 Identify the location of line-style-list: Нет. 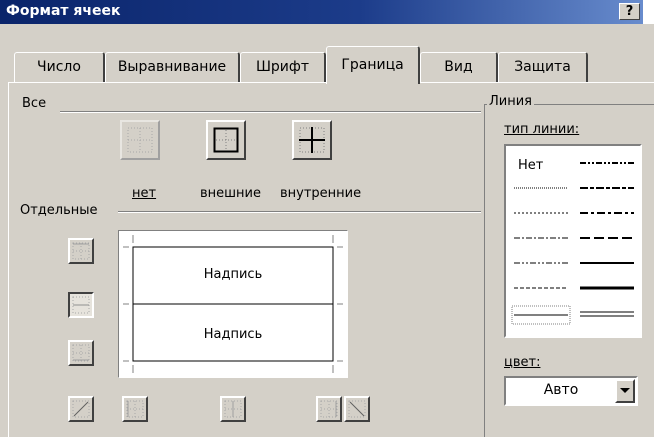
(573, 241).